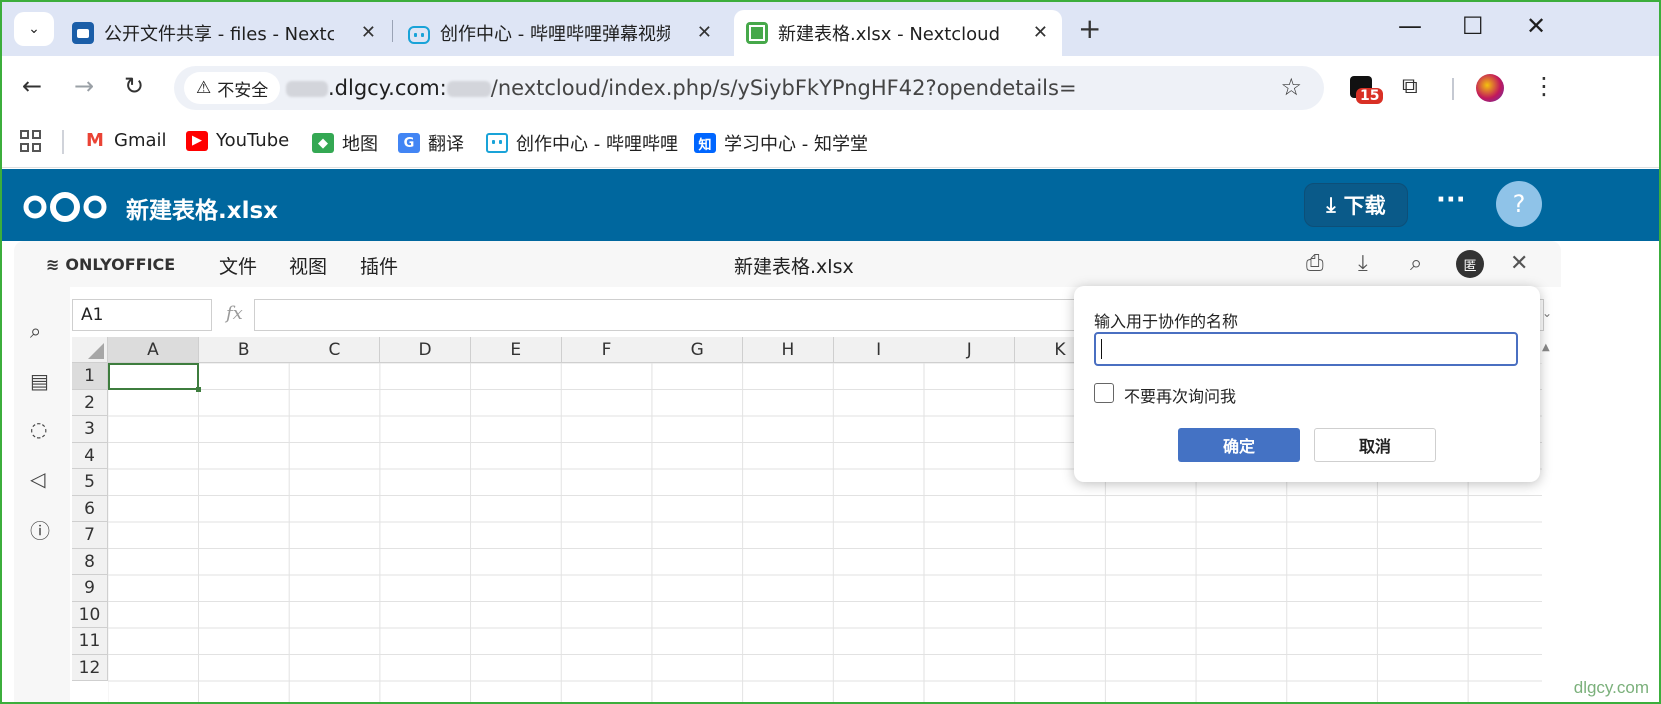 The height and width of the screenshot is (704, 1661). What do you see at coordinates (90, 667) in the screenshot?
I see `row-header: 12` at bounding box center [90, 667].